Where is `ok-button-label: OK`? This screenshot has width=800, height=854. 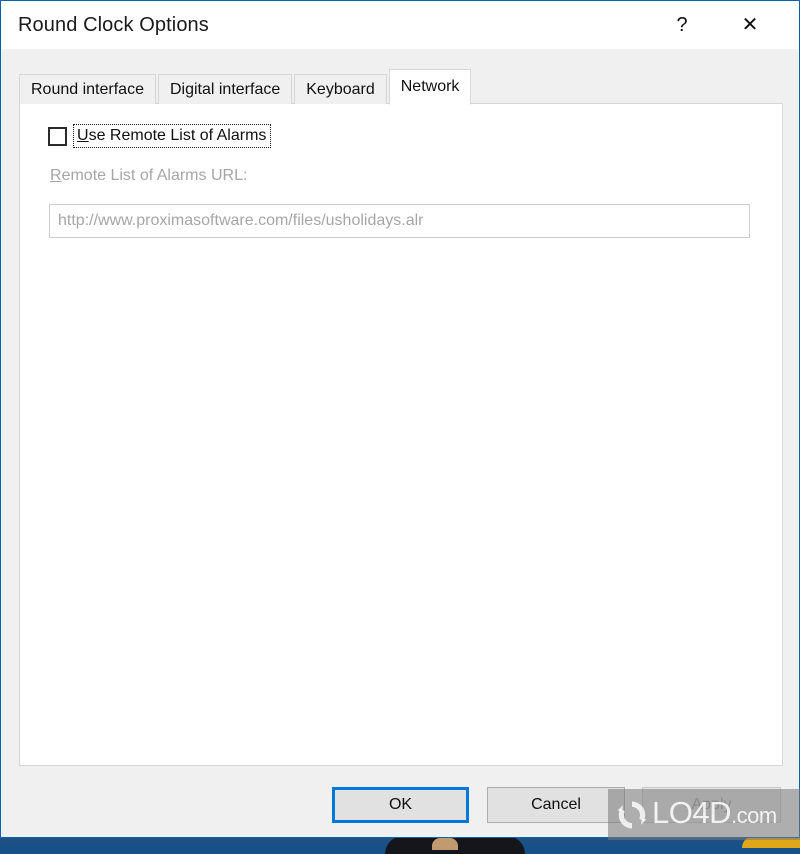 ok-button-label: OK is located at coordinates (400, 804).